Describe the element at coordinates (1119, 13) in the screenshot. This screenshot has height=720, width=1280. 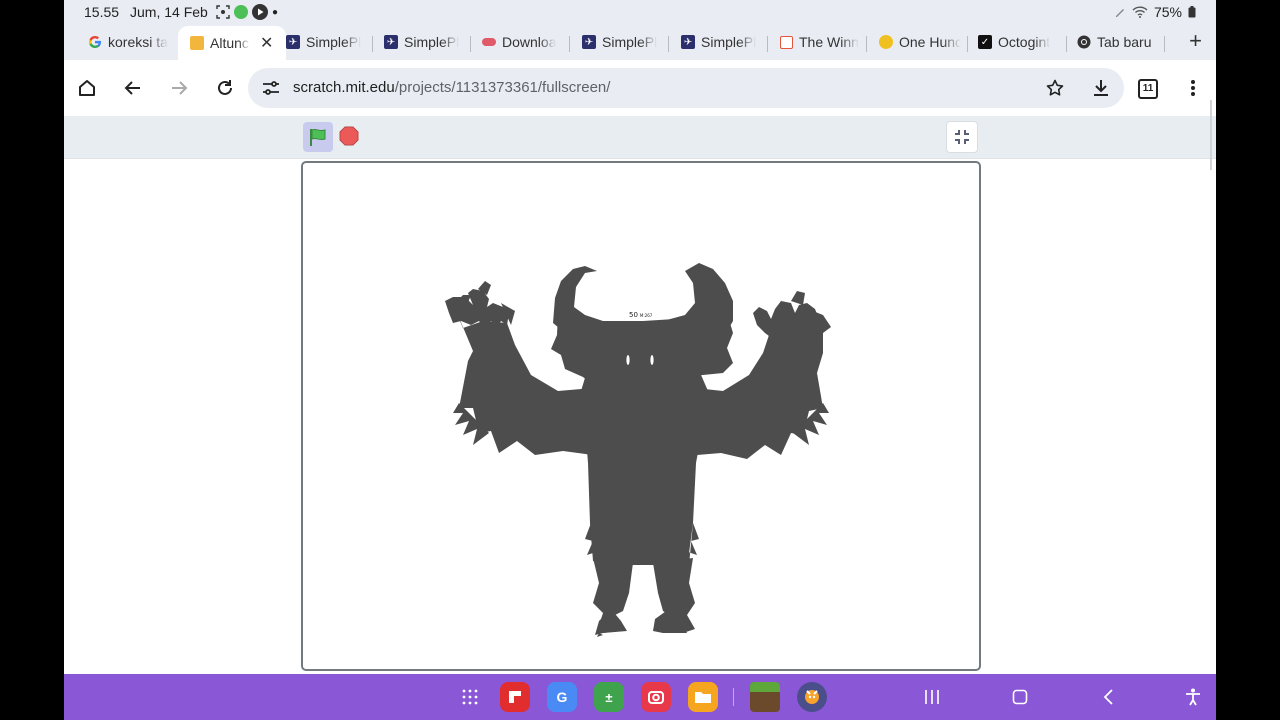
I see `pen-icon` at that location.